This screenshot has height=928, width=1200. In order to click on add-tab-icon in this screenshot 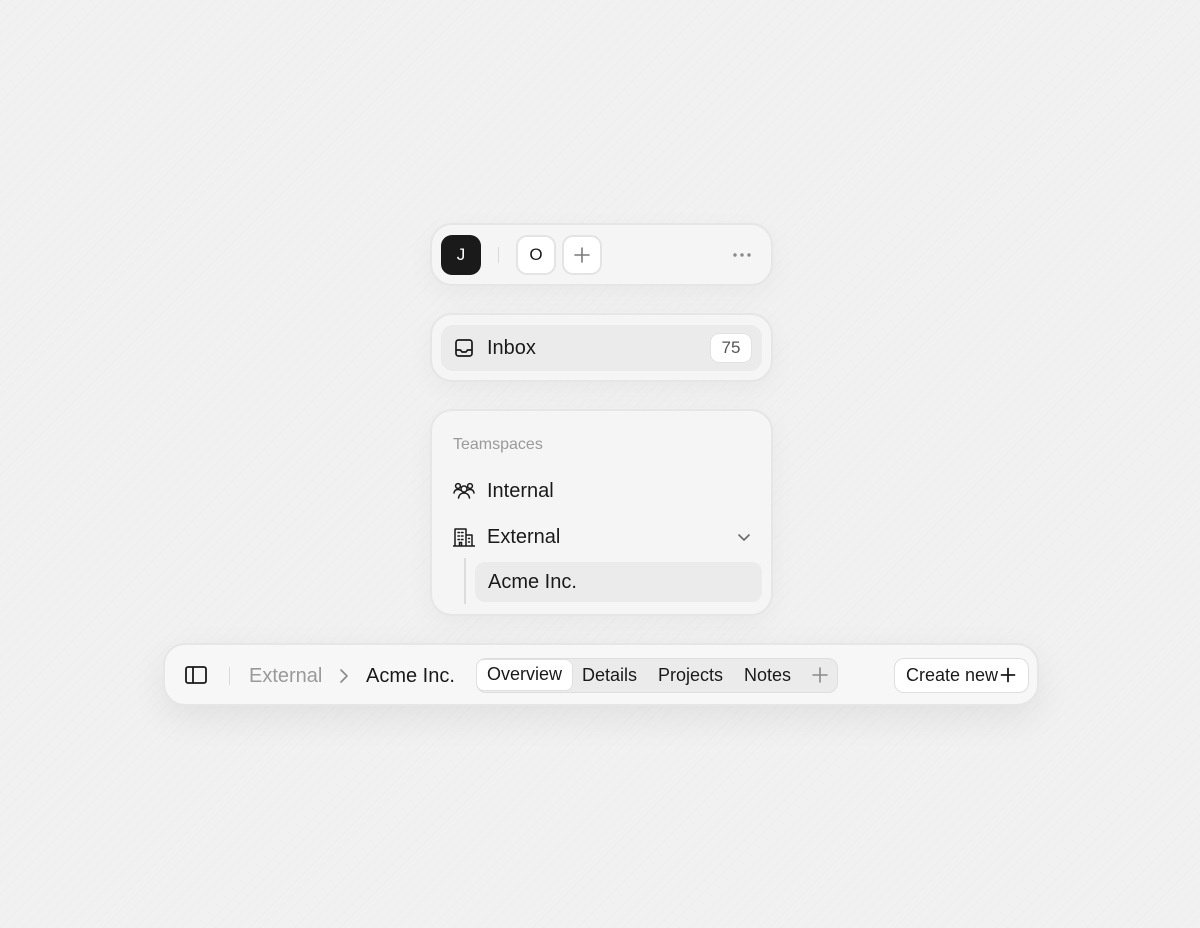, I will do `click(820, 675)`.